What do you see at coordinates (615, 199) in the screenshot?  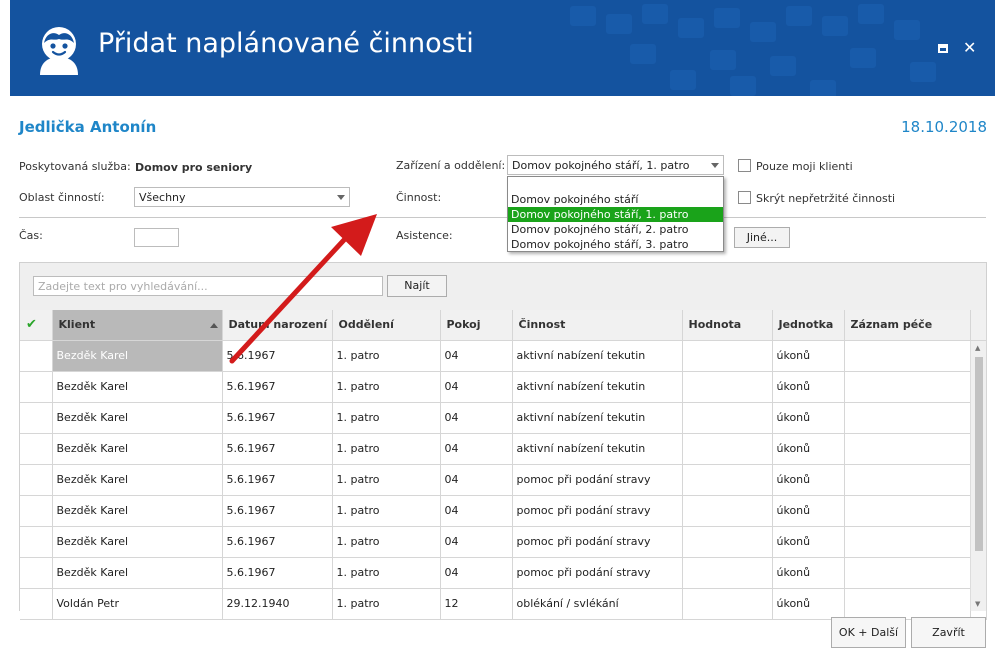 I see `dropdown-option: Domov pokojného stáří` at bounding box center [615, 199].